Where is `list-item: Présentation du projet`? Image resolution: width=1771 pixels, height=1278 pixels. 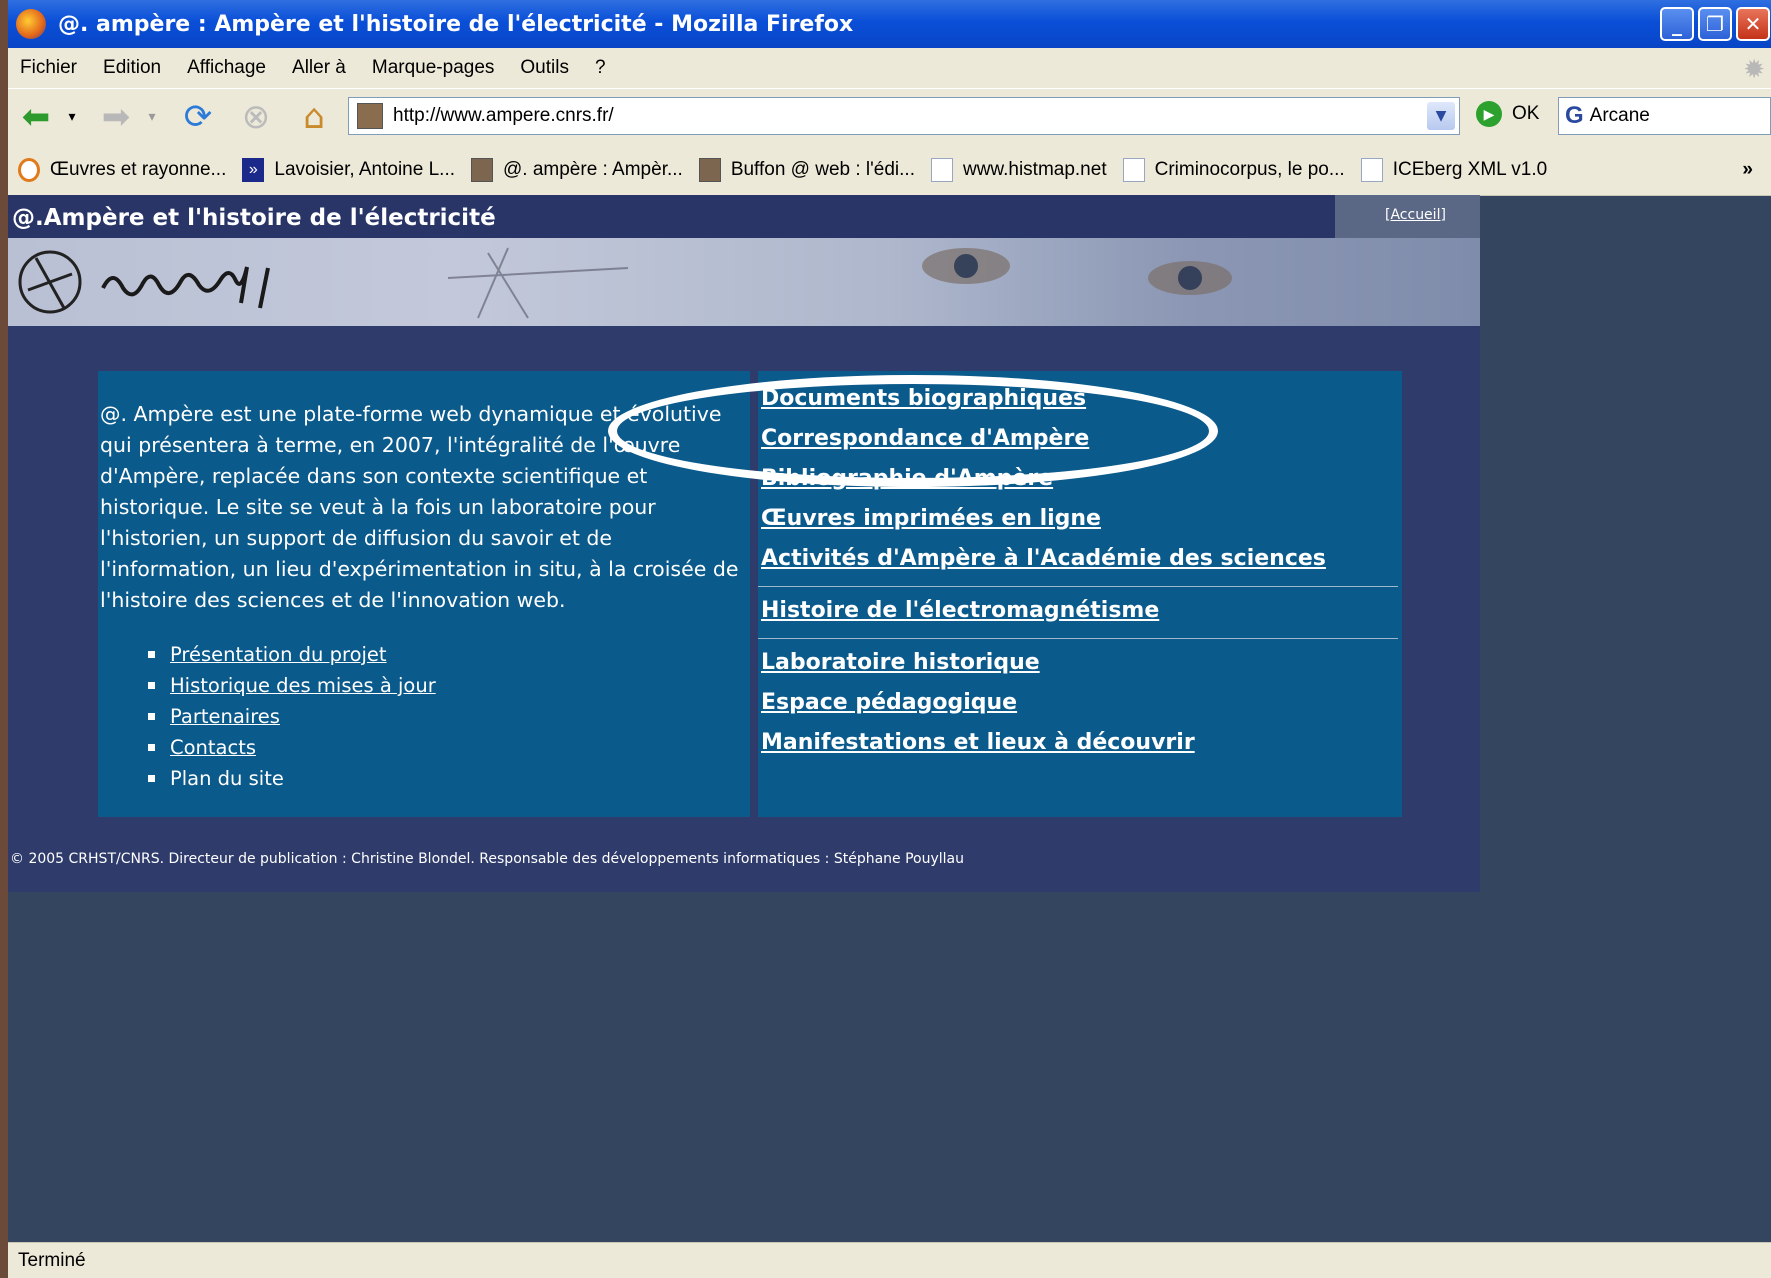 list-item: Présentation du projet is located at coordinates (292, 654).